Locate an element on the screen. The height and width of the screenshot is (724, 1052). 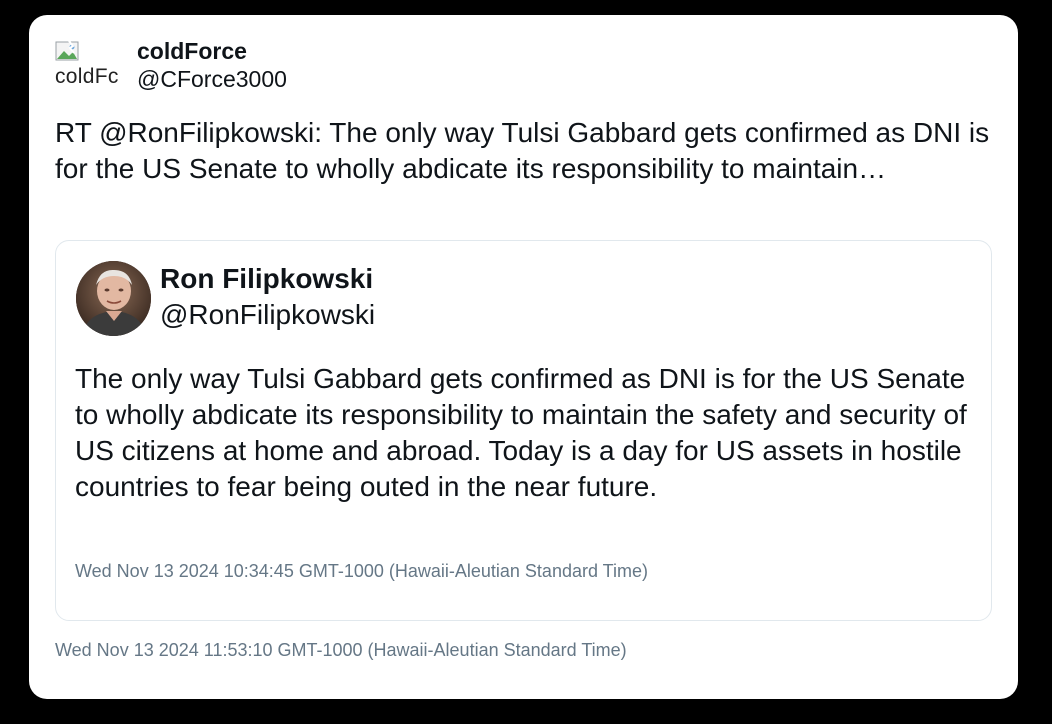
broken-image-icon is located at coordinates (67, 50).